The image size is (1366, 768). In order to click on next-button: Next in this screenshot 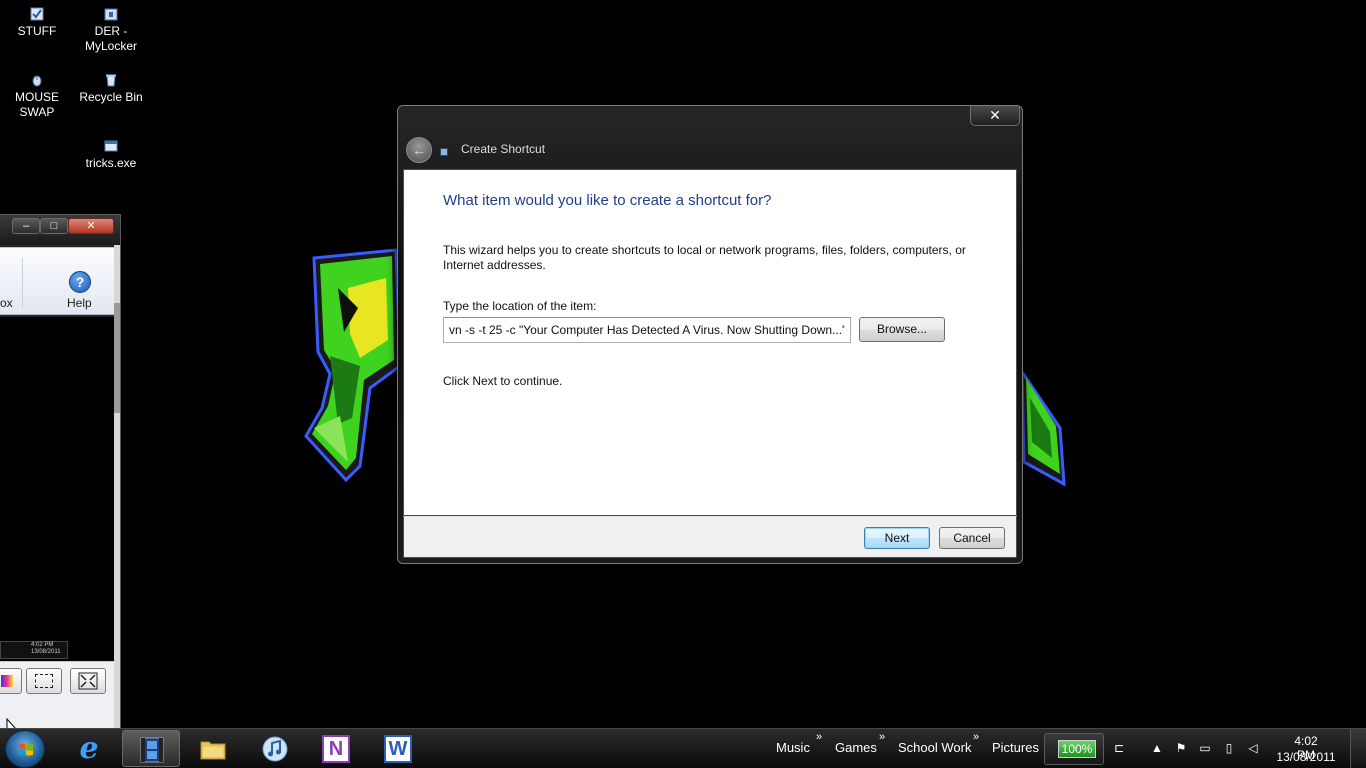, I will do `click(897, 538)`.